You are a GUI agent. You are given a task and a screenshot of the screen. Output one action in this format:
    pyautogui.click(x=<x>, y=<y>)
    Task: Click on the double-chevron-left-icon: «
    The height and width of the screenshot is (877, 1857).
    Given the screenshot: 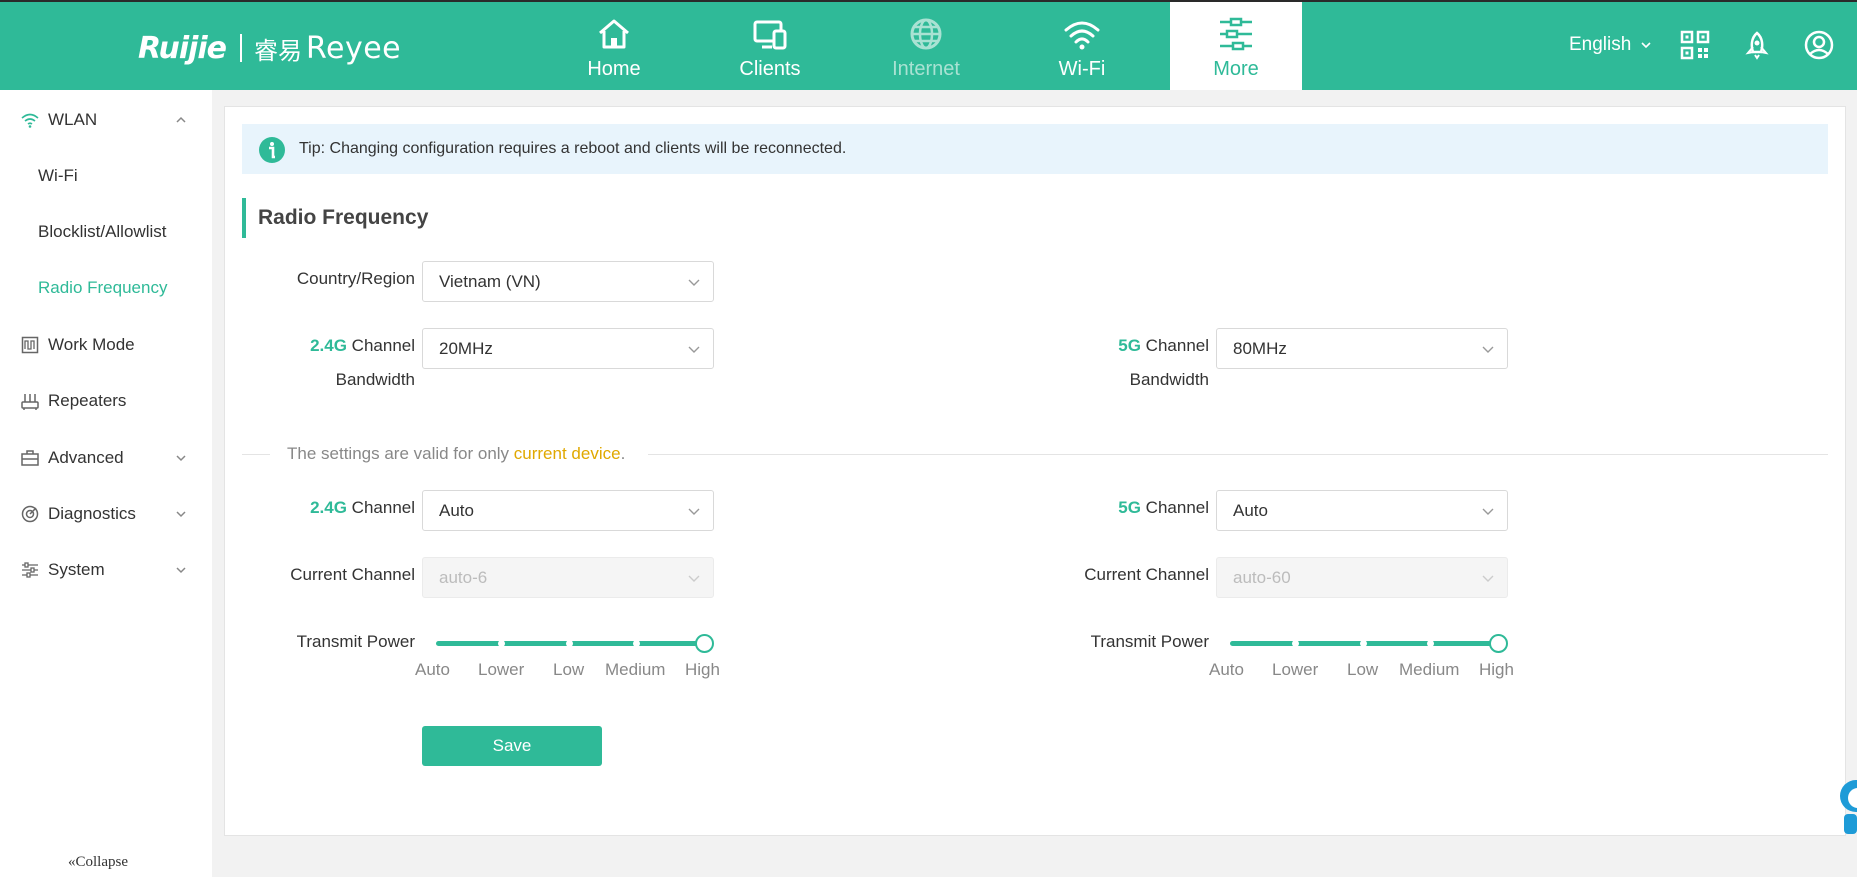 What is the action you would take?
    pyautogui.click(x=72, y=862)
    